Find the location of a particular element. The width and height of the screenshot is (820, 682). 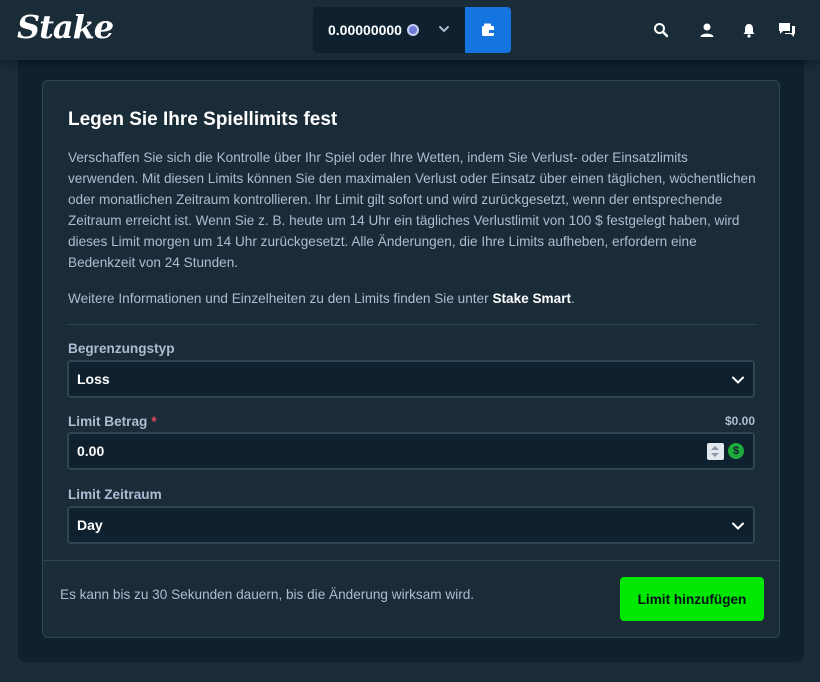

dollar-currency-icon: $ is located at coordinates (736, 451).